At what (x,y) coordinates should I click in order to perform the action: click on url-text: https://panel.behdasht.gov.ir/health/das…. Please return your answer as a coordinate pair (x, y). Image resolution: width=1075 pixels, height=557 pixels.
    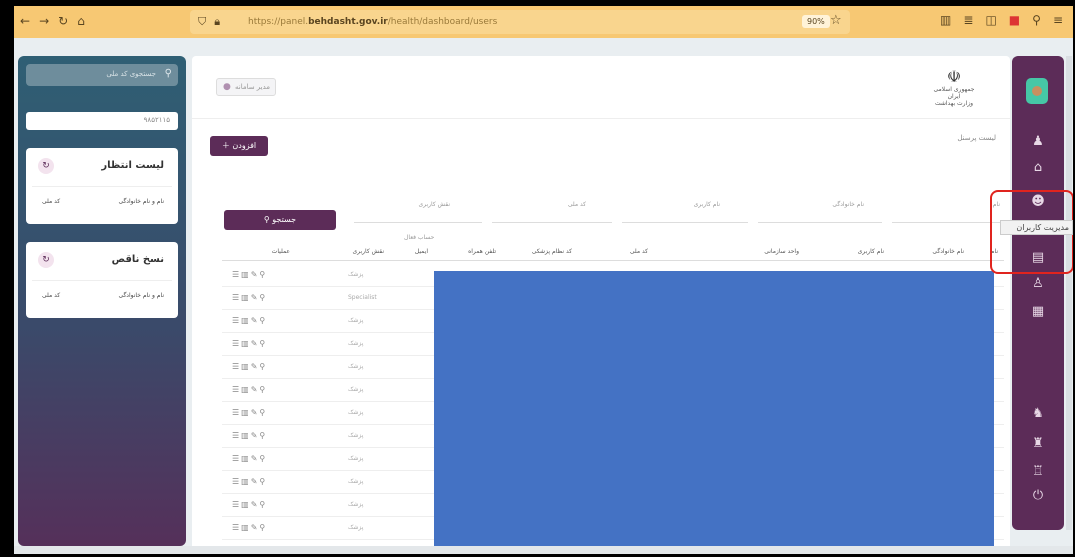
    Looking at the image, I should click on (473, 22).